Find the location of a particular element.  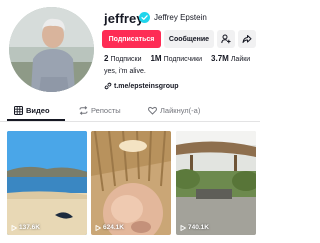

tabs-divider is located at coordinates (130, 121).